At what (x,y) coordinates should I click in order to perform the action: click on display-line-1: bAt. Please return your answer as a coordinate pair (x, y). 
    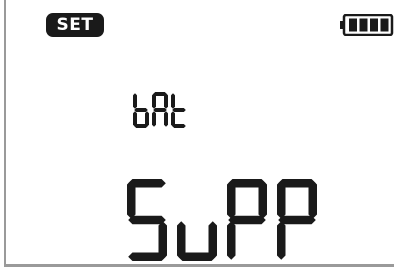
    Looking at the image, I should click on (161, 110).